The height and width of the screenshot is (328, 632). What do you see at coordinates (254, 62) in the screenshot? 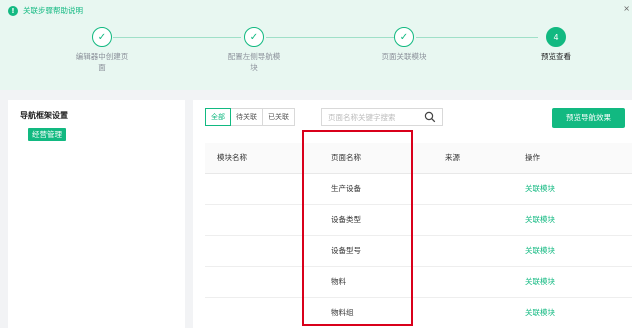
I see `step-label: 配置左侧导航模 块` at bounding box center [254, 62].